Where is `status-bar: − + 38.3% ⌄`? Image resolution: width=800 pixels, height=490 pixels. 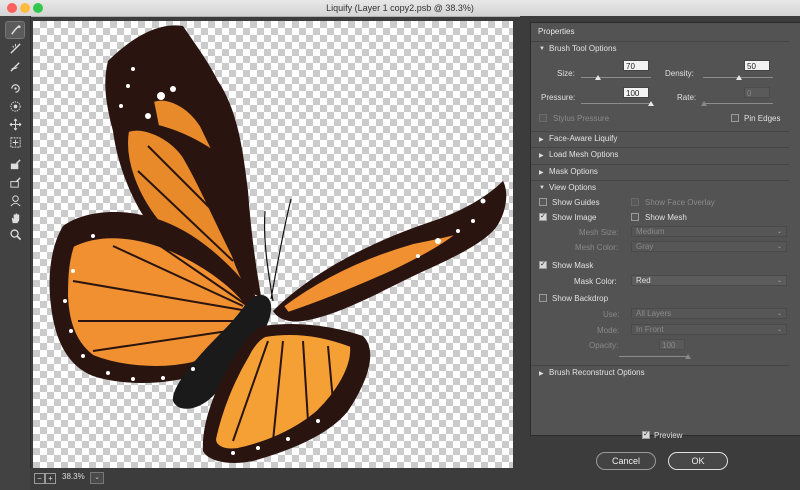
status-bar: − + 38.3% ⌄ is located at coordinates (275, 479).